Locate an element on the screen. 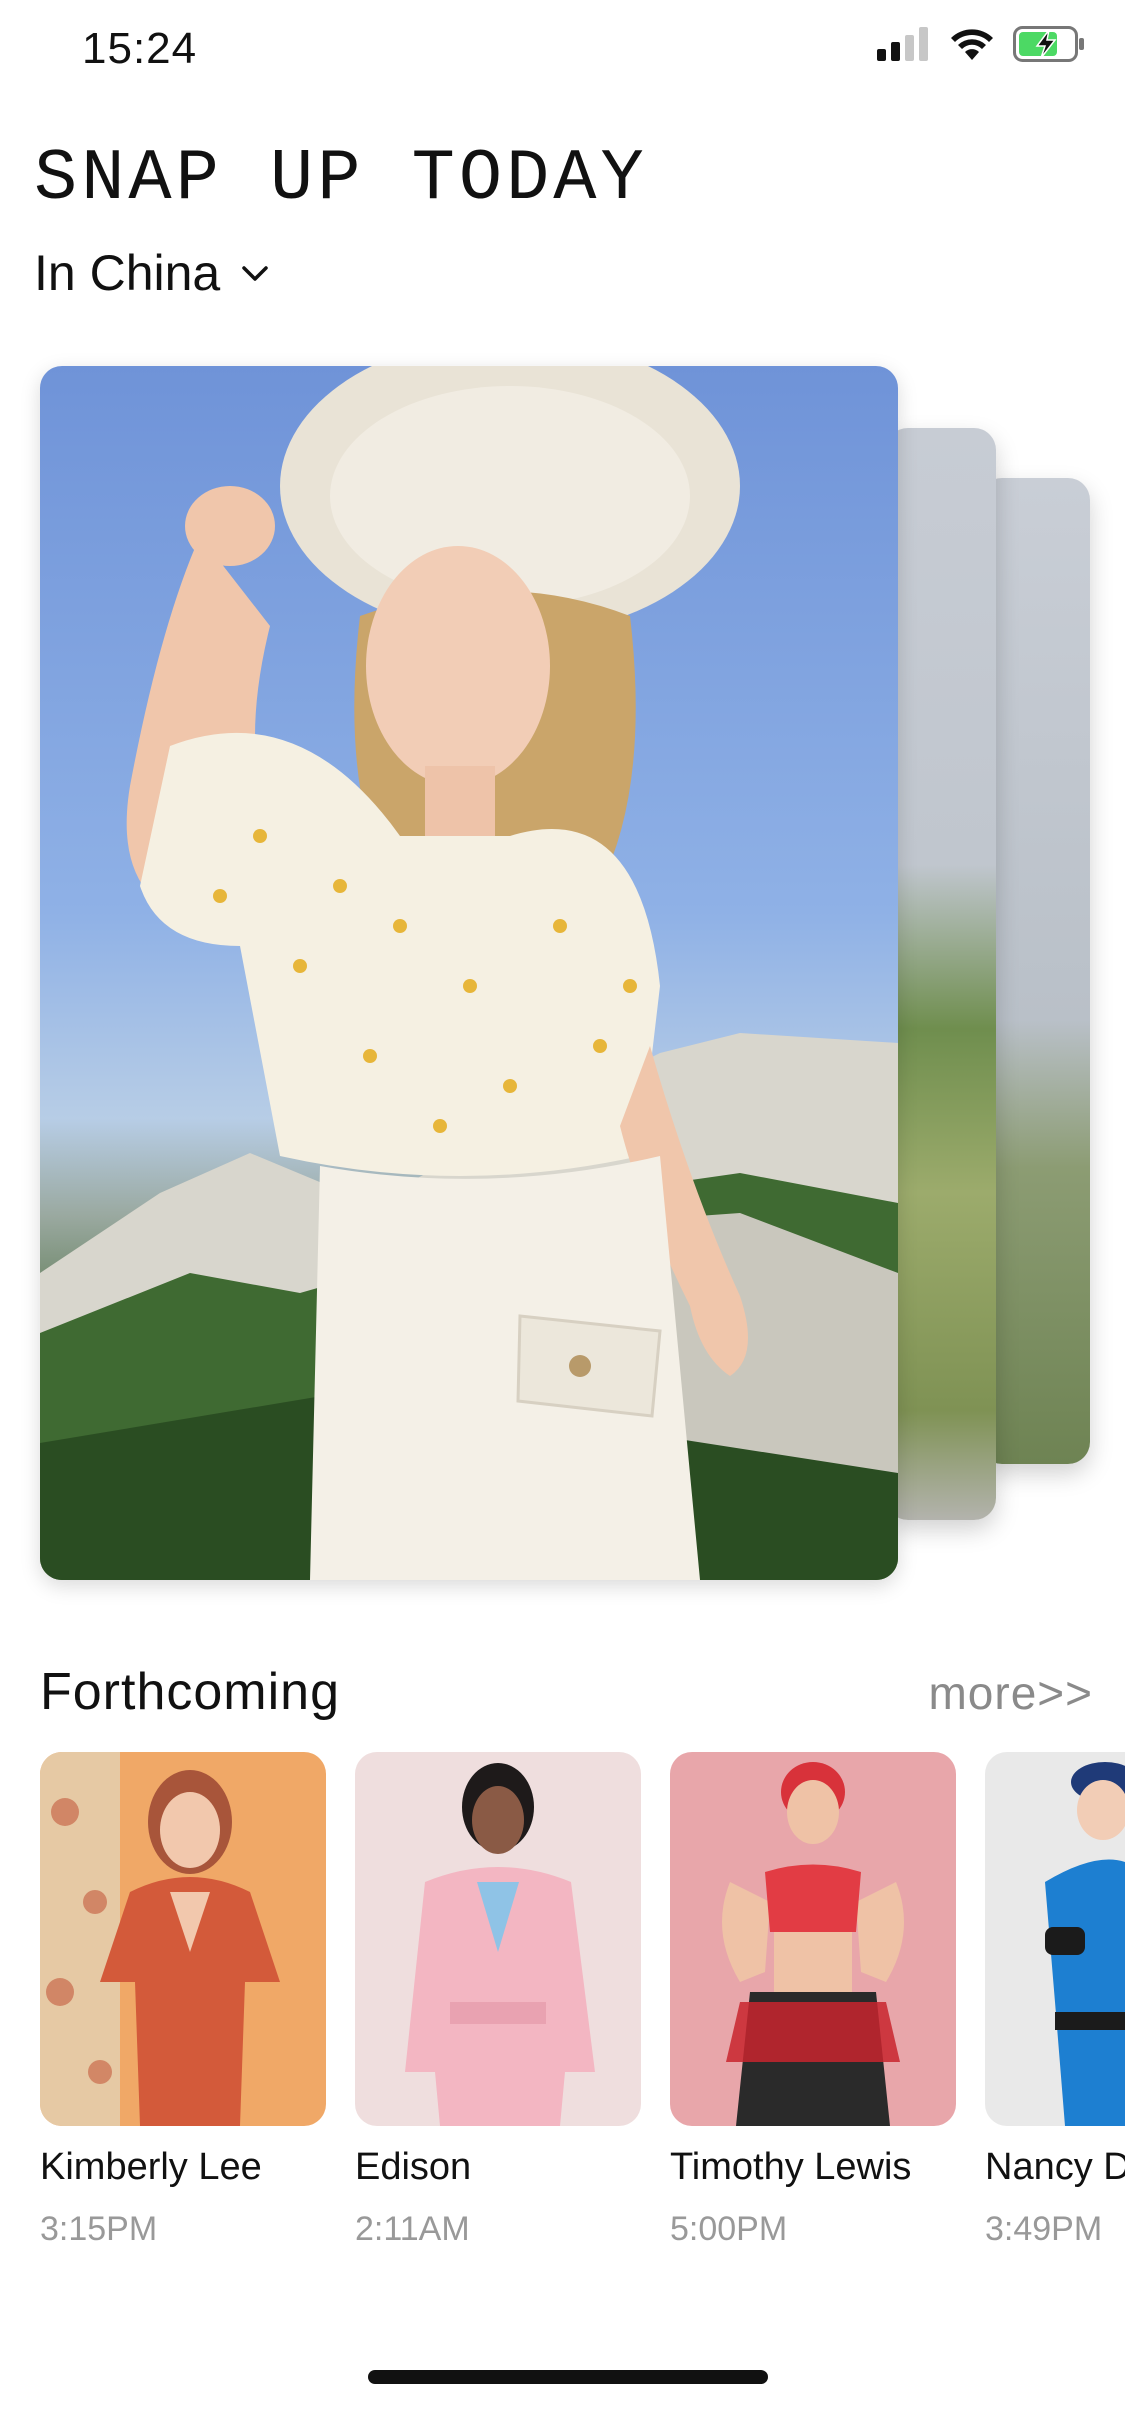 This screenshot has width=1125, height=2436. page-title: SNAP UP TODAY is located at coordinates (341, 179).